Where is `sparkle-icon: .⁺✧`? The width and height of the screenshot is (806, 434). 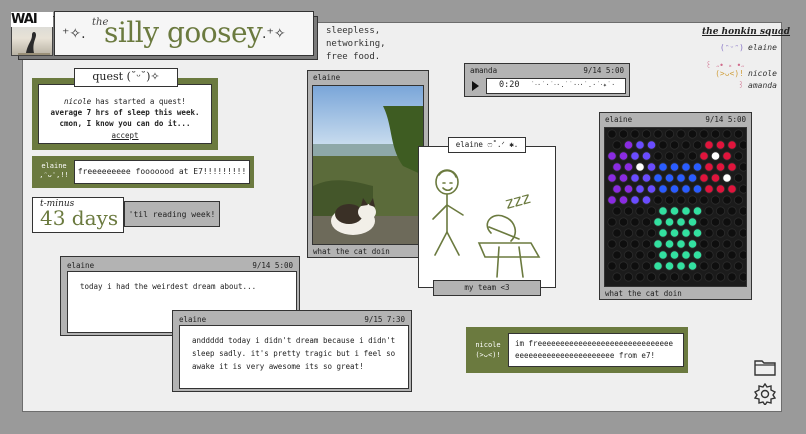
sparkle-icon: .⁺✧ is located at coordinates (274, 34).